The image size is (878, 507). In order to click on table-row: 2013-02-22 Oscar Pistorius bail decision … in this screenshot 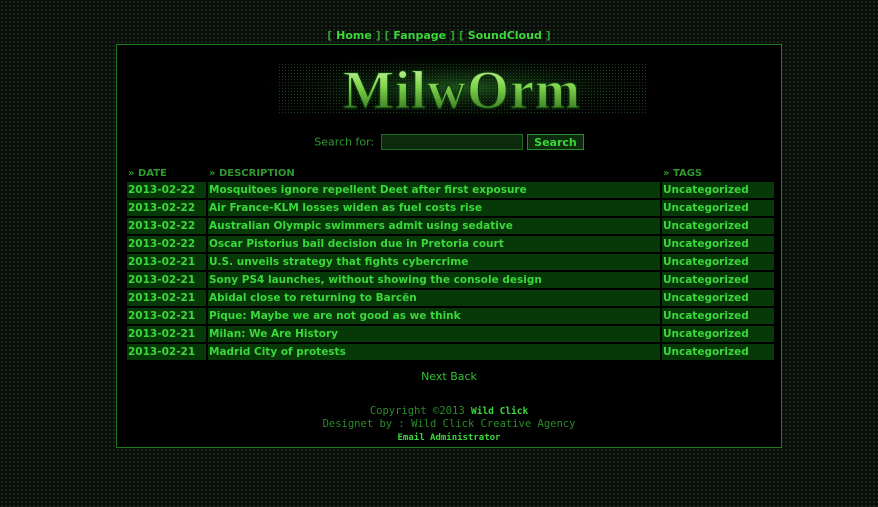, I will do `click(450, 244)`.